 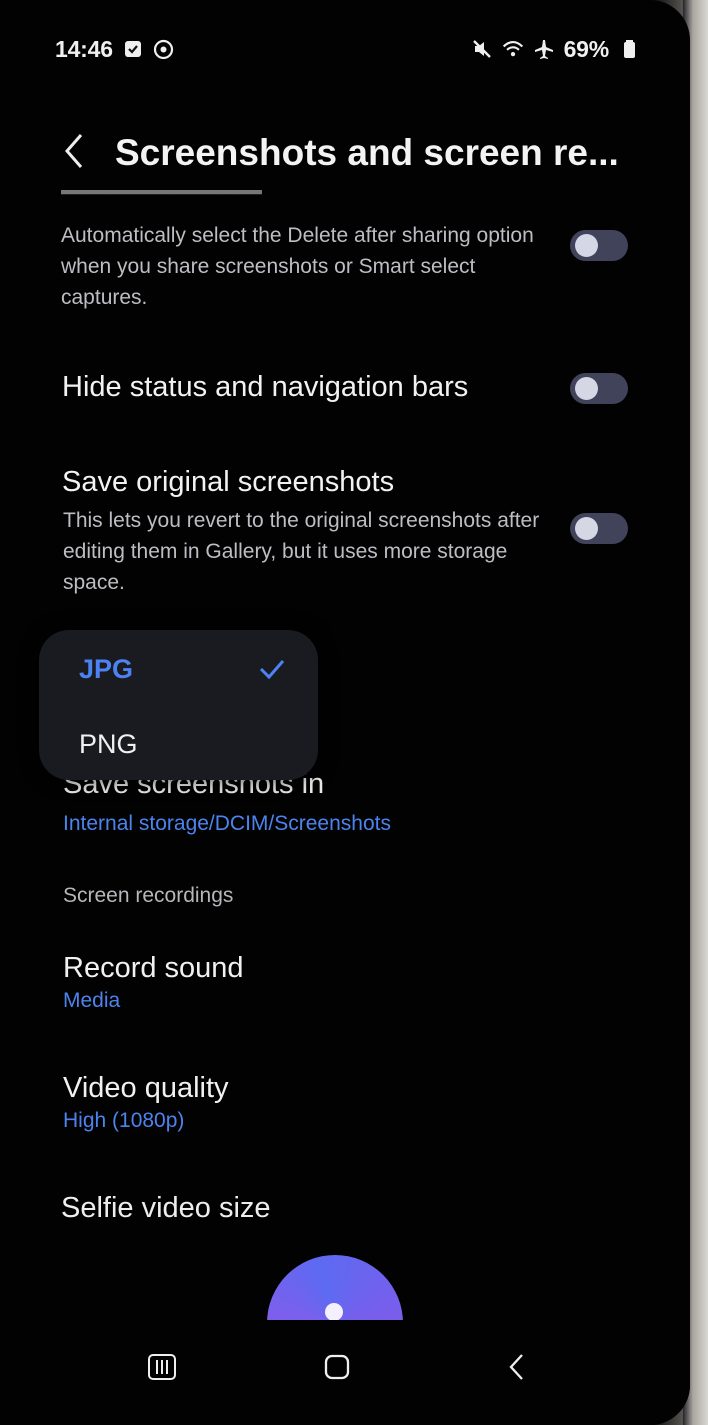 I want to click on screen-recordings-section-header: Screen recordings, so click(x=148, y=895).